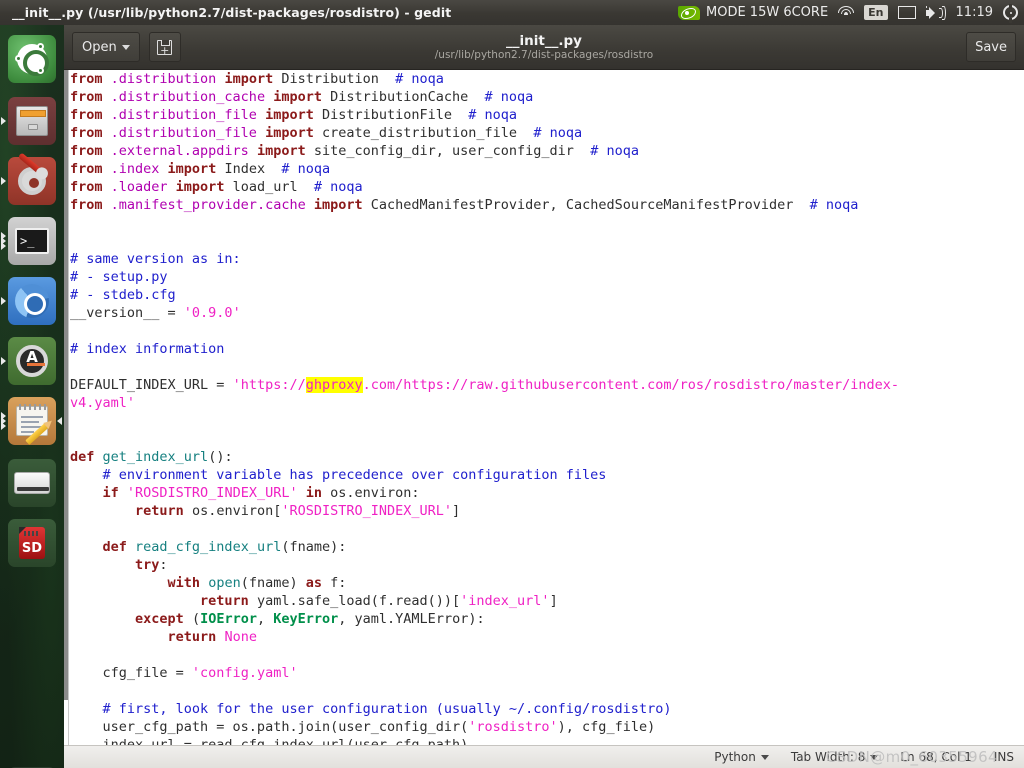  I want to click on save-as-button, so click(164, 47).